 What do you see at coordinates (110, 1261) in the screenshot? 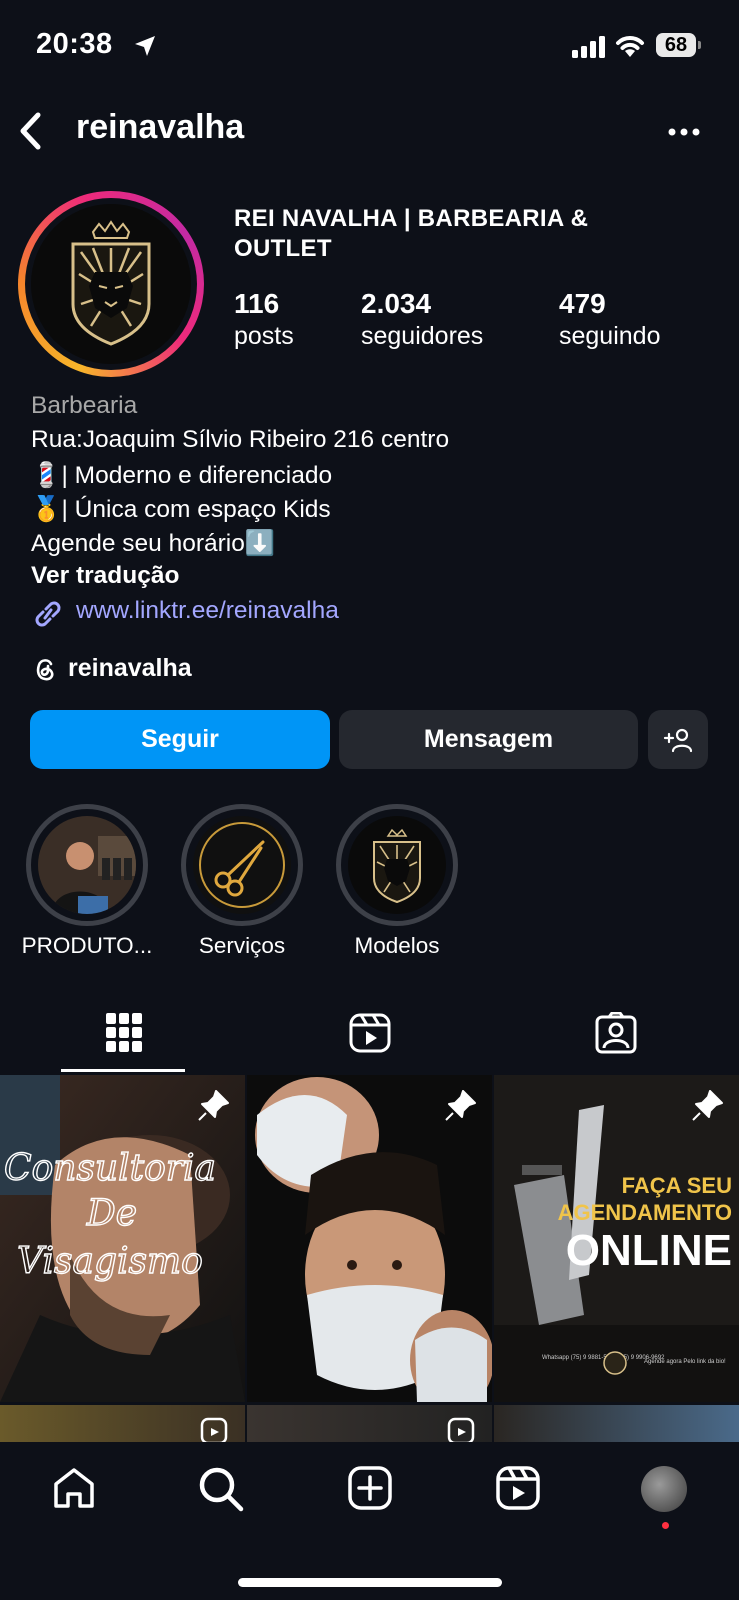
I see `post-overlay-text: Visagismo` at bounding box center [110, 1261].